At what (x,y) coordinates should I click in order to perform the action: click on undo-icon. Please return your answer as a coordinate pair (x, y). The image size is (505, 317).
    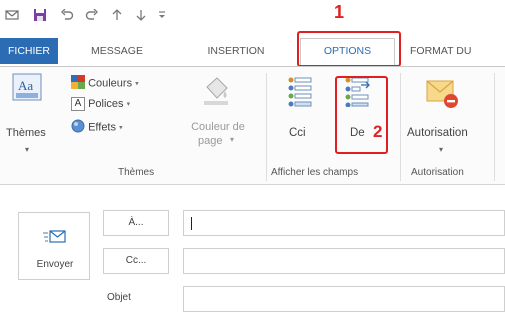
    Looking at the image, I should click on (67, 15).